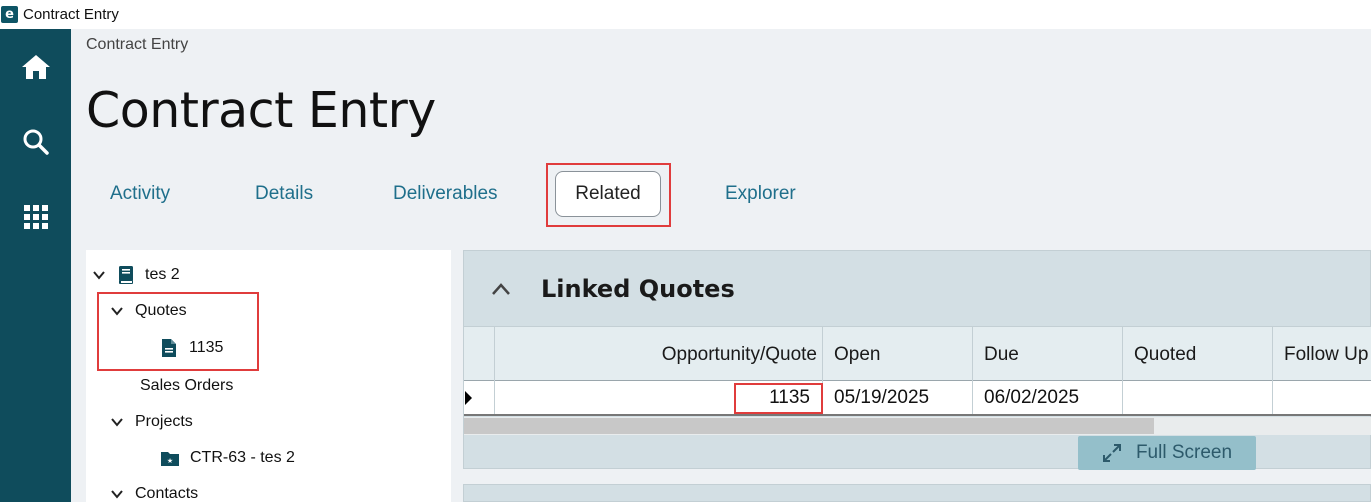  I want to click on tree-projects-label: Projects, so click(164, 421).